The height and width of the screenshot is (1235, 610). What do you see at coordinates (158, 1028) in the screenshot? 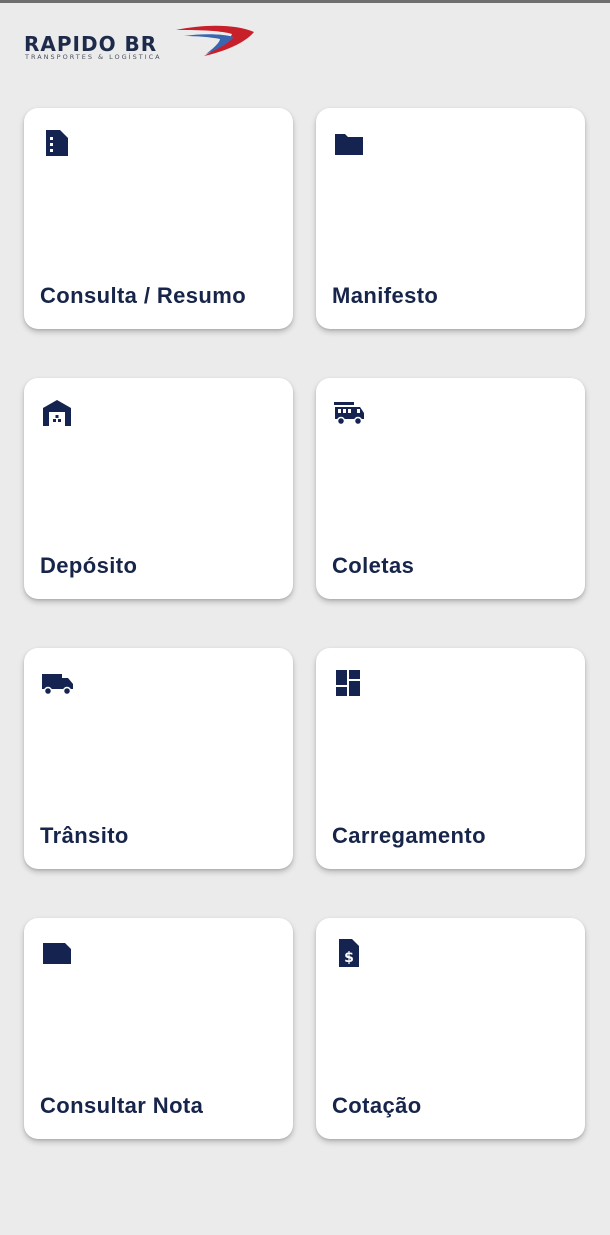
I see `menu-card-consultar-nota: Consultar Nota` at bounding box center [158, 1028].